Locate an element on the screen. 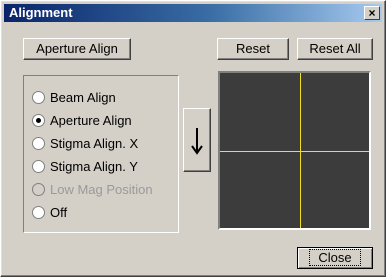 The width and height of the screenshot is (386, 277). close-icon: × is located at coordinates (372, 13).